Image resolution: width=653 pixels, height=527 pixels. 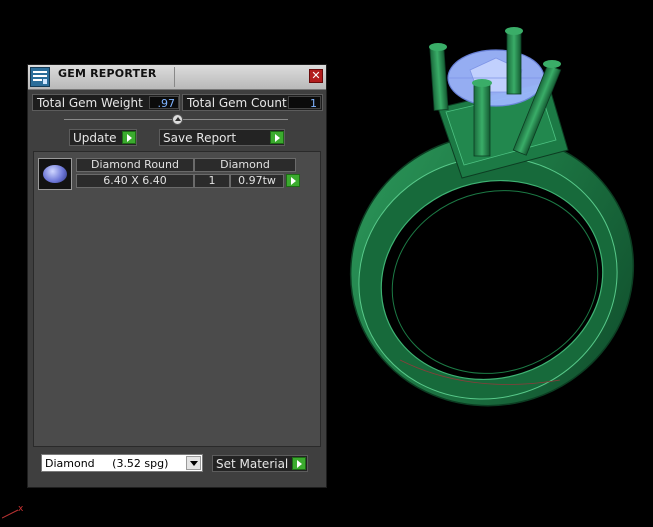 I want to click on title-bar: GEM REPORTER ✕, so click(x=177, y=77).